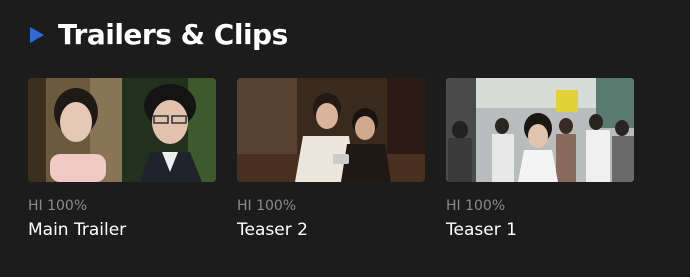 The height and width of the screenshot is (277, 690). What do you see at coordinates (331, 230) in the screenshot?
I see `clip-title: Teaser 2` at bounding box center [331, 230].